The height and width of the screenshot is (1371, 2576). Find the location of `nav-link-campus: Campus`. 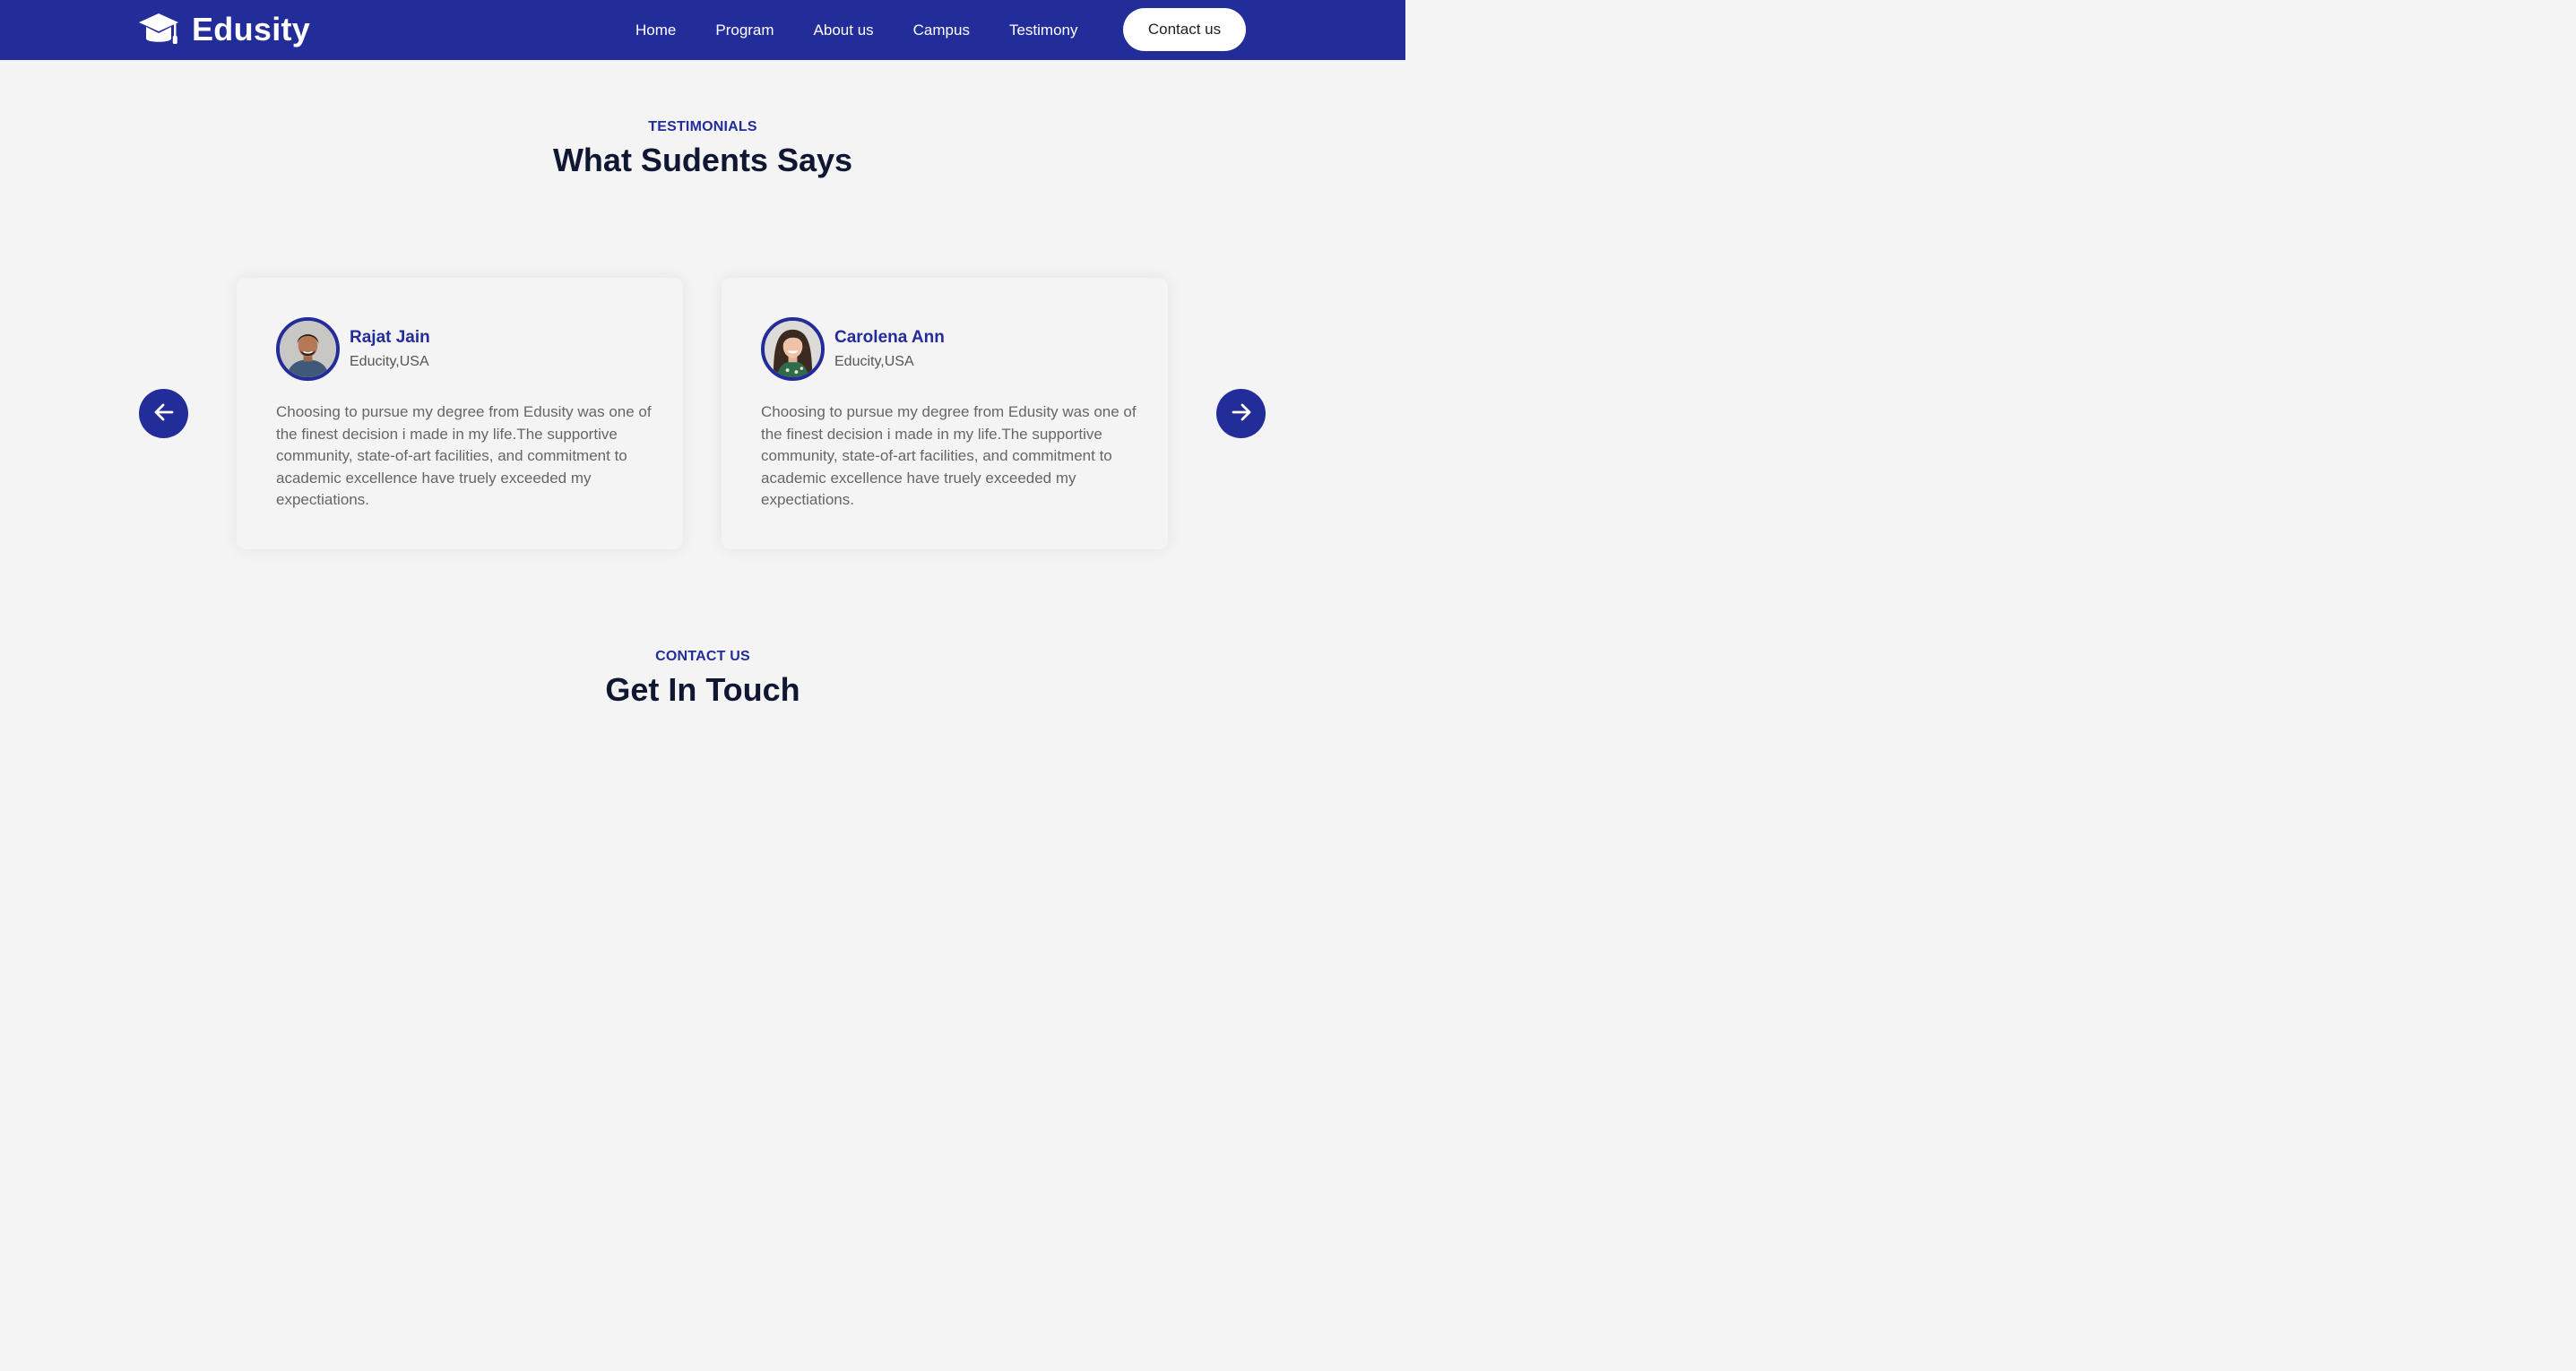

nav-link-campus: Campus is located at coordinates (941, 30).